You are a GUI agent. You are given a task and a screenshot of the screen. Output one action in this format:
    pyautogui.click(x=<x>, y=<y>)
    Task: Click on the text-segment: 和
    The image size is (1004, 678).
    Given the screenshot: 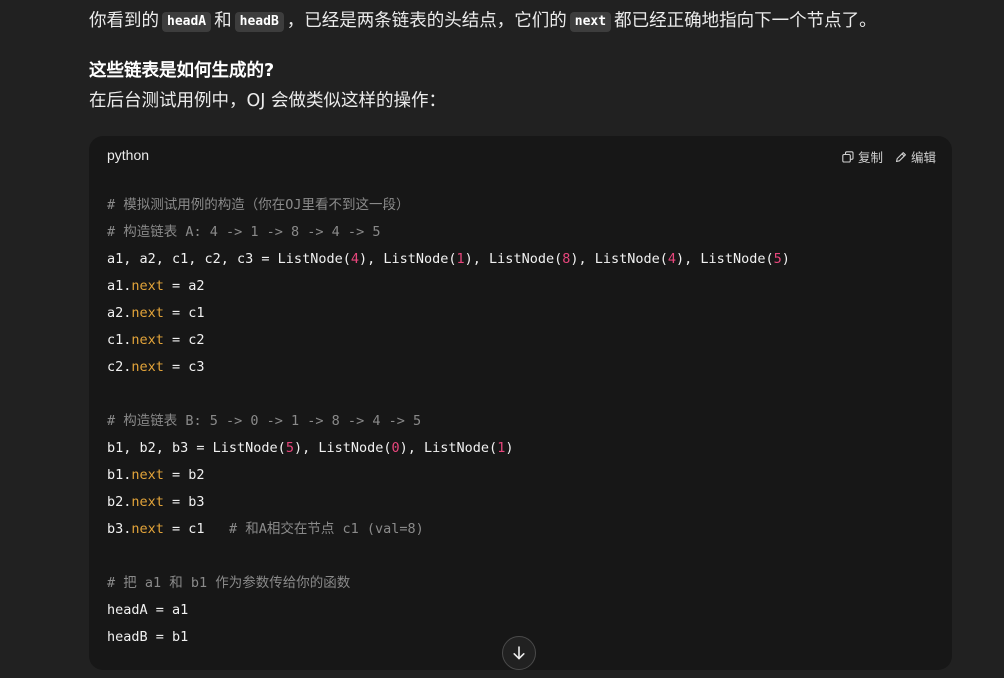 What is the action you would take?
    pyautogui.click(x=223, y=21)
    